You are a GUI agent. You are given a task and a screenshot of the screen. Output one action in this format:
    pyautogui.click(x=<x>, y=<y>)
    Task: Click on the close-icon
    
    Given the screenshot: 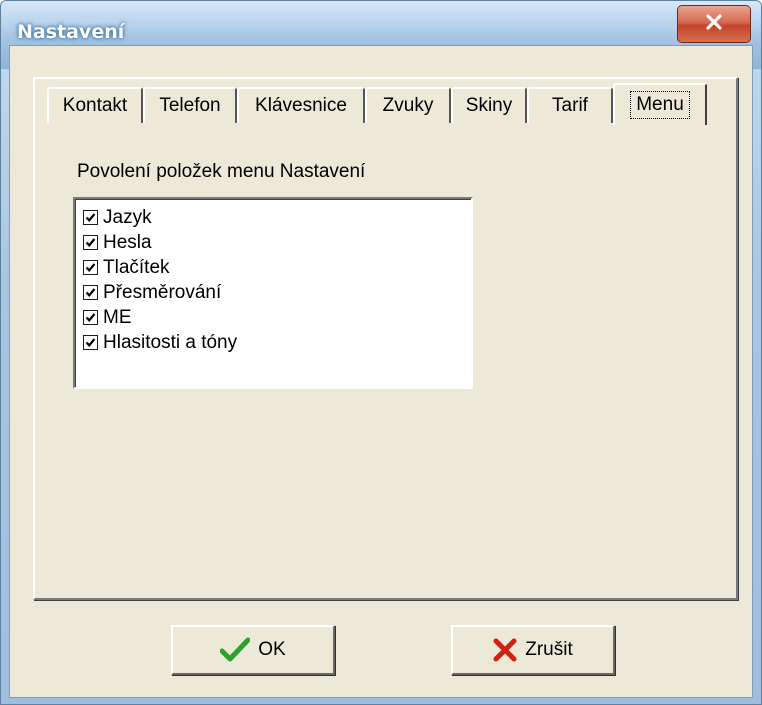 What is the action you would take?
    pyautogui.click(x=714, y=24)
    